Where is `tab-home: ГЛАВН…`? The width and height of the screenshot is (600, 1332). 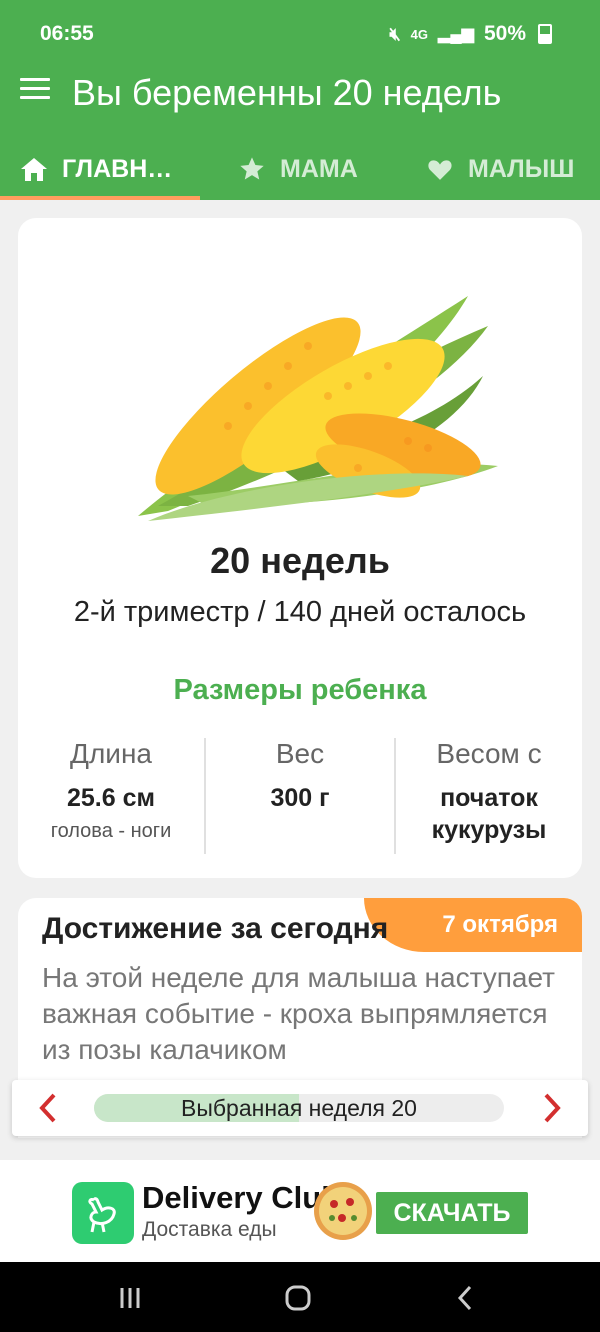 tab-home: ГЛАВН… is located at coordinates (96, 169).